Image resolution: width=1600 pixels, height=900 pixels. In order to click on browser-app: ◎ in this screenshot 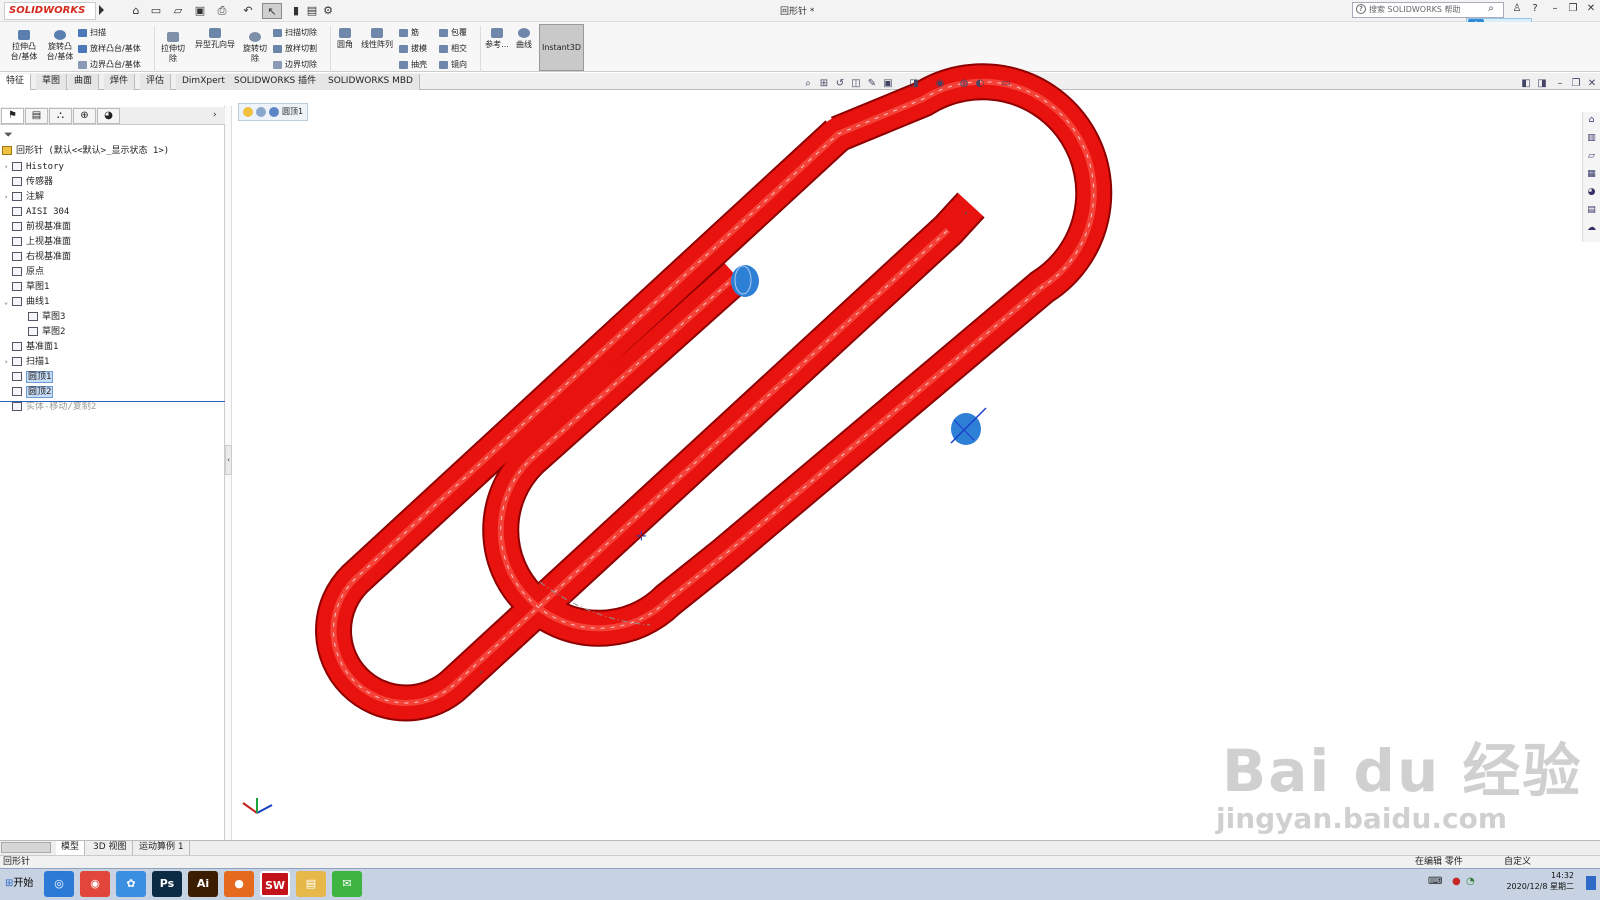, I will do `click(59, 884)`.